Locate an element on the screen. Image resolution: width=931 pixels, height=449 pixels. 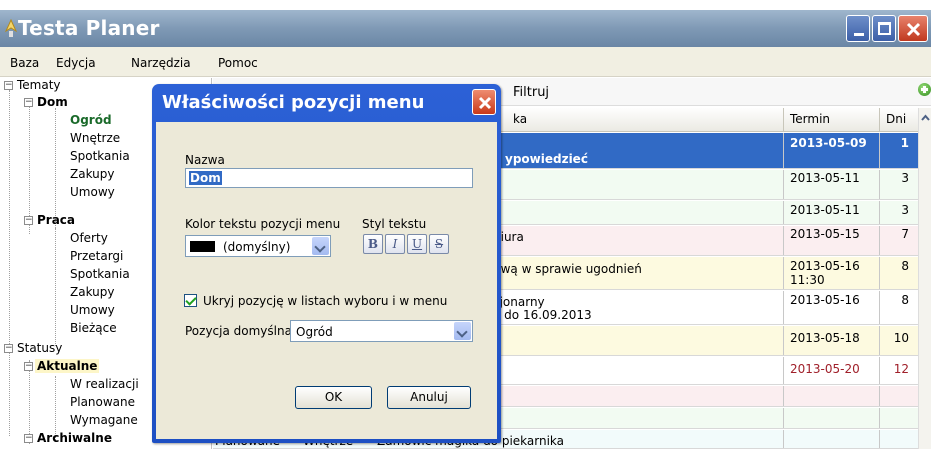
tree-node-statusy: Statusy is located at coordinates (39, 348).